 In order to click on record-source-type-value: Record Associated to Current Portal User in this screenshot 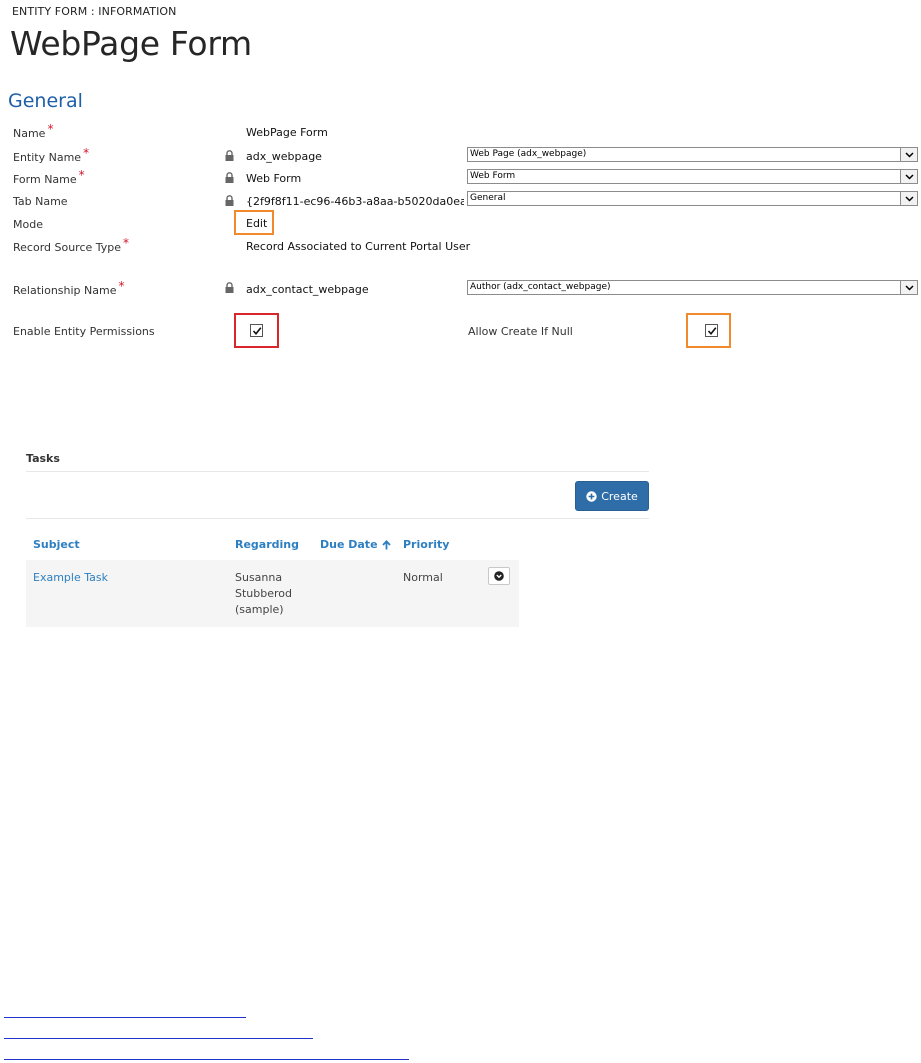, I will do `click(358, 246)`.